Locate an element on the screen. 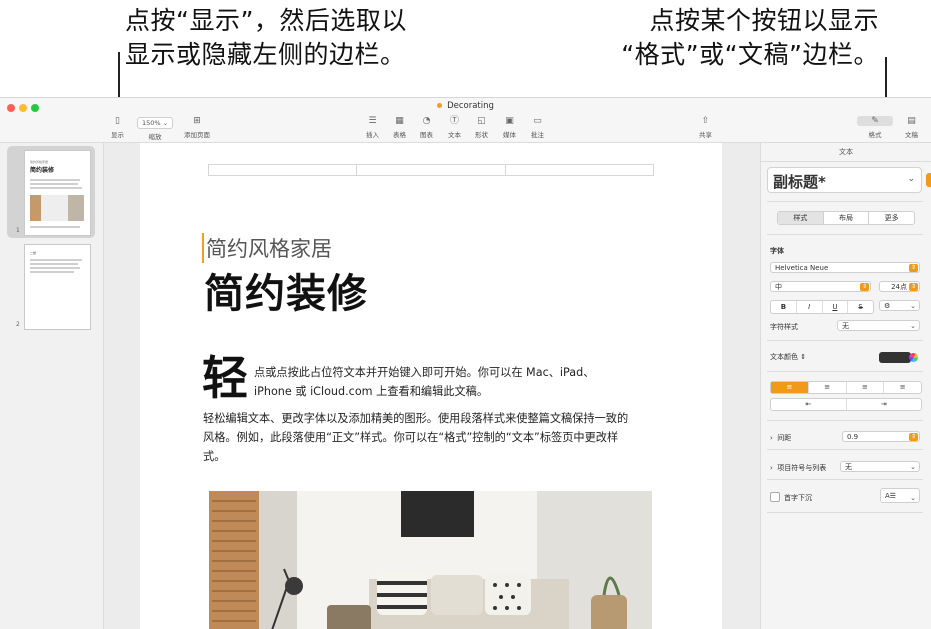  inspector-tab-text: 文本 is located at coordinates (846, 152).